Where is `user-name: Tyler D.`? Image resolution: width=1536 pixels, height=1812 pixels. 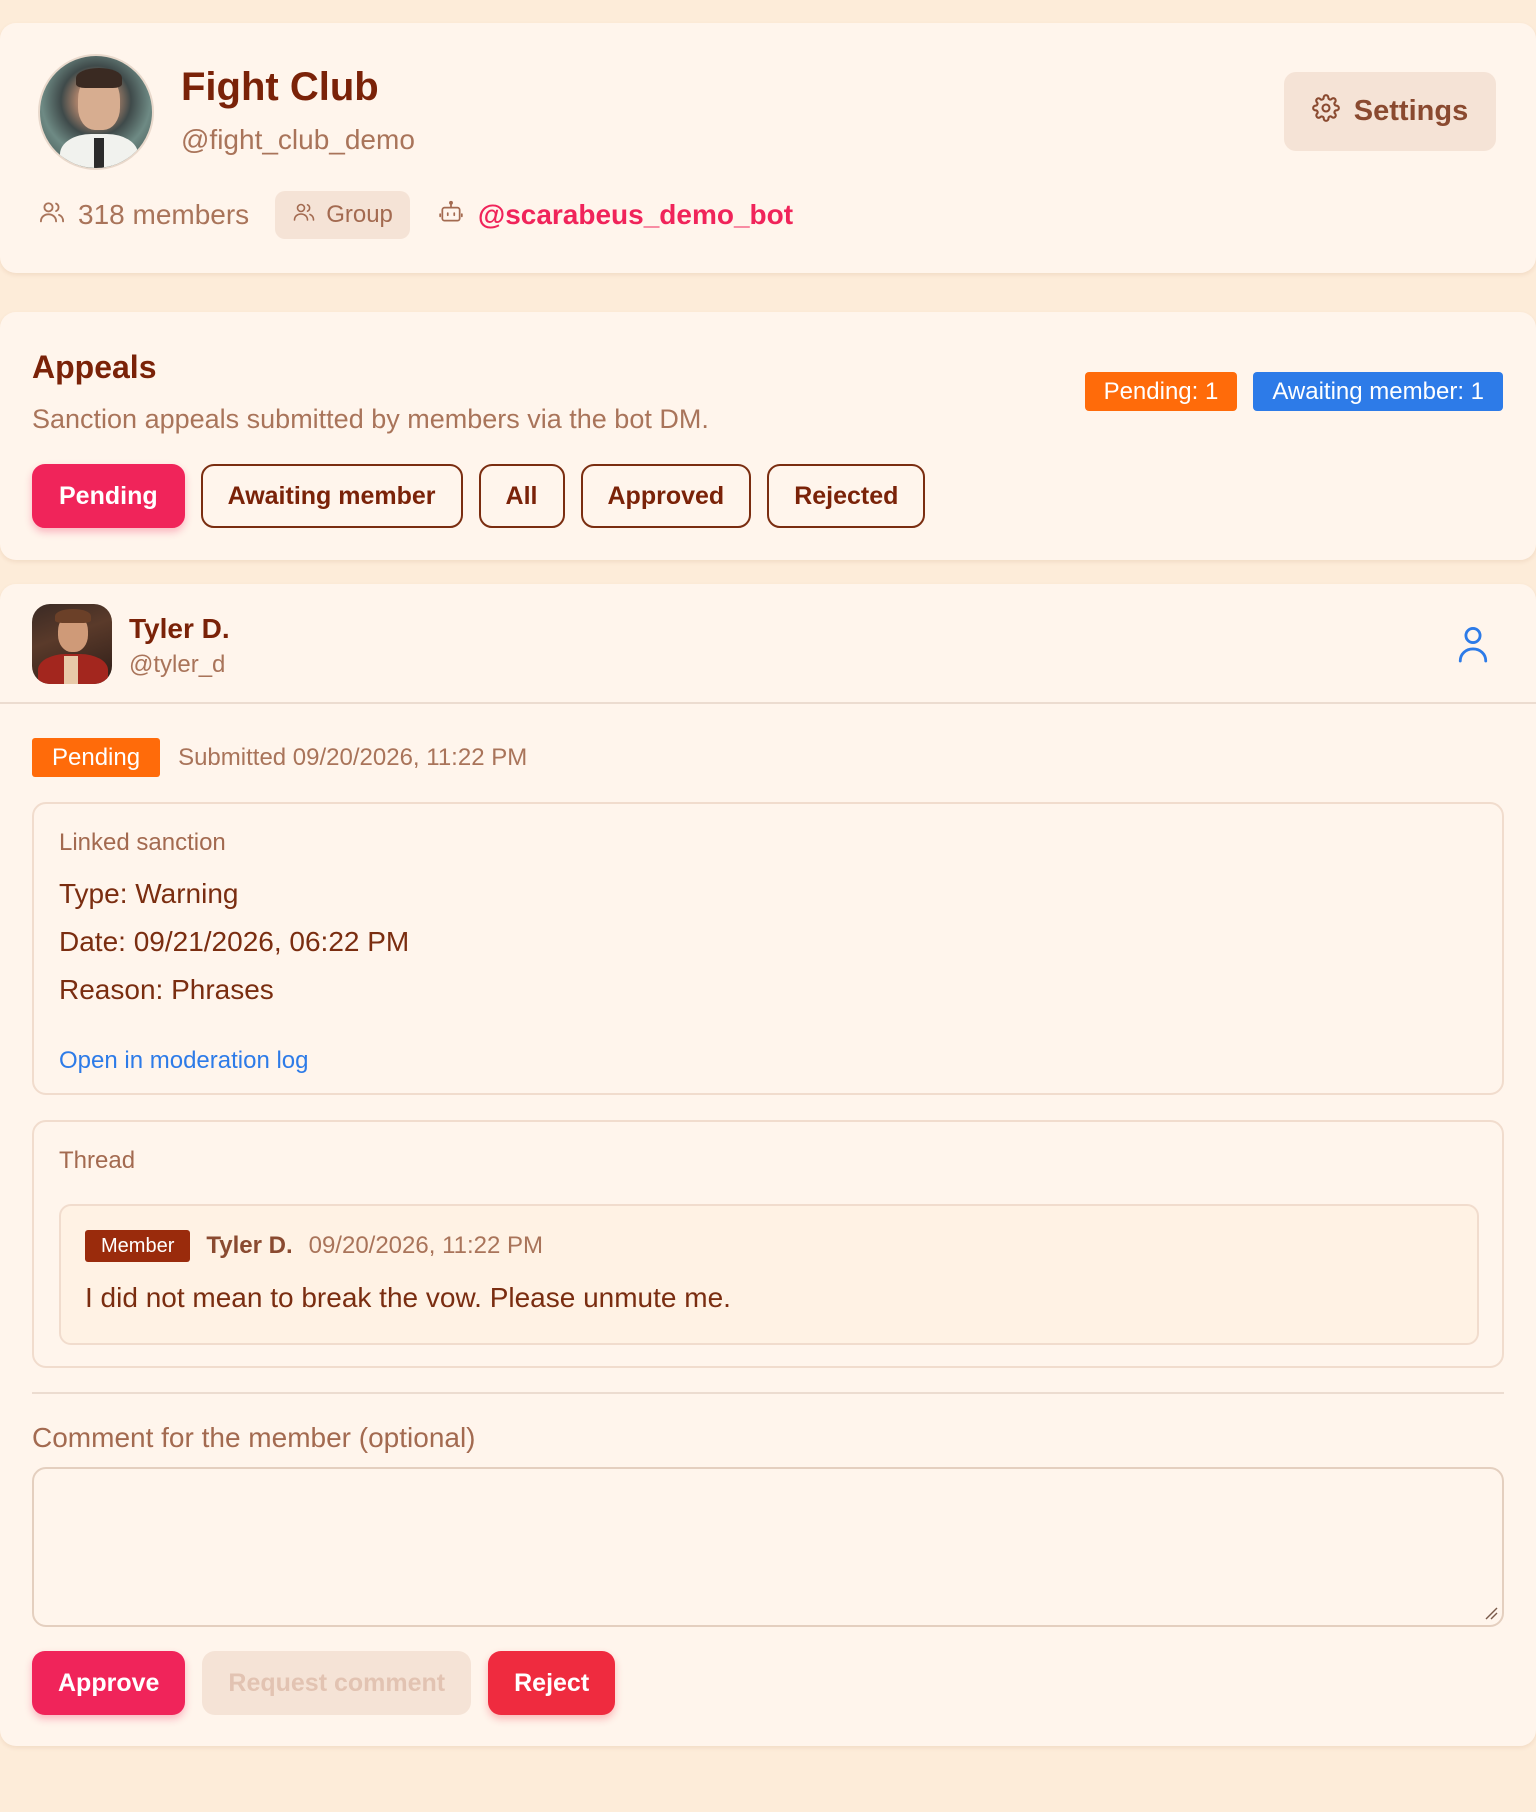 user-name: Tyler D. is located at coordinates (179, 628).